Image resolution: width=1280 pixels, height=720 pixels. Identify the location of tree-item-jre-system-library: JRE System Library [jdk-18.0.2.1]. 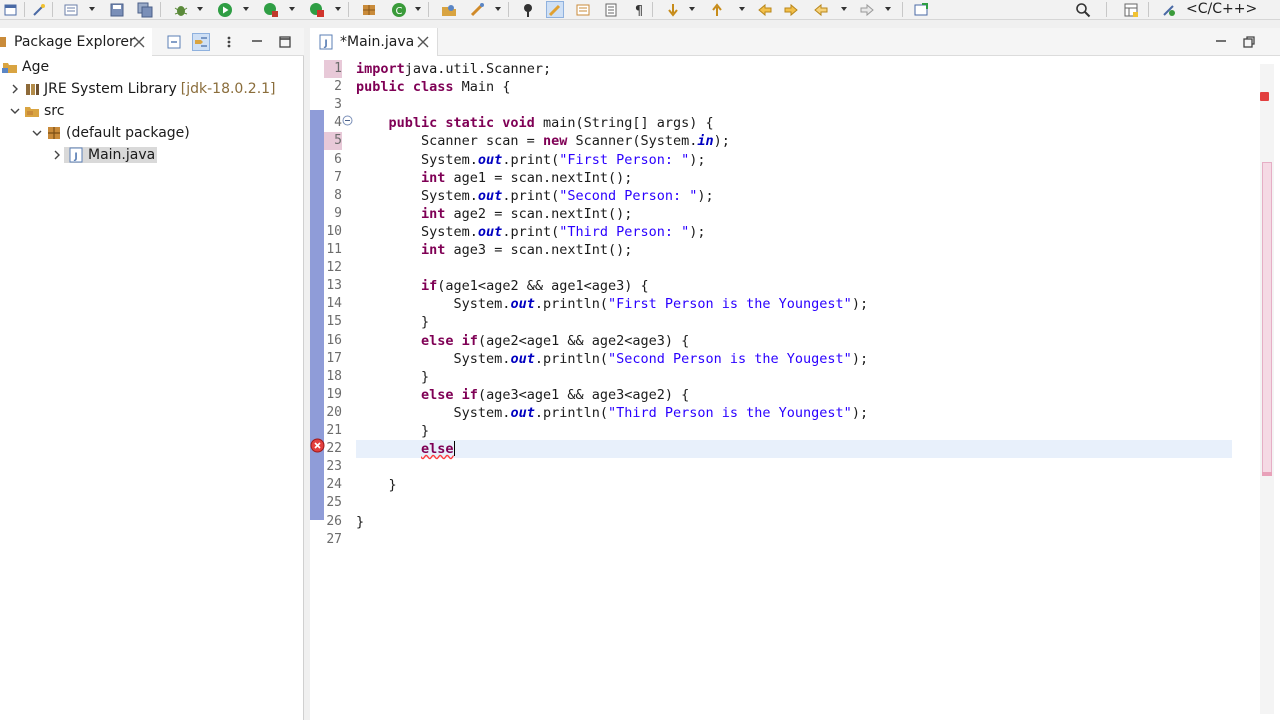
(142, 89).